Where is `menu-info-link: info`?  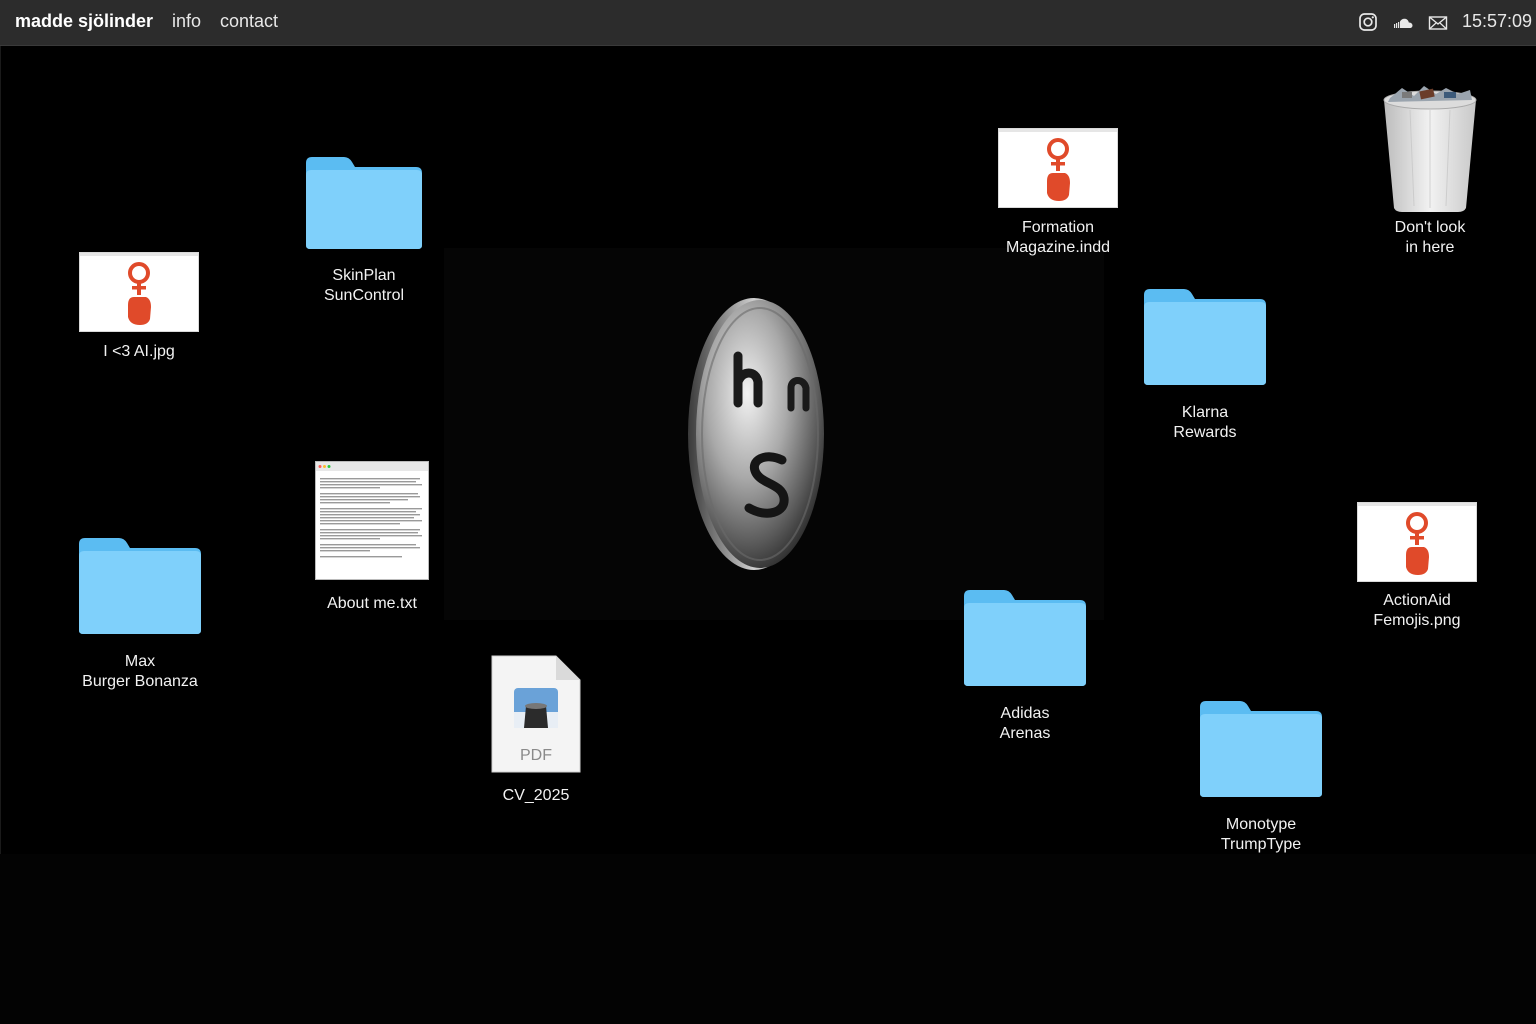 menu-info-link: info is located at coordinates (186, 21).